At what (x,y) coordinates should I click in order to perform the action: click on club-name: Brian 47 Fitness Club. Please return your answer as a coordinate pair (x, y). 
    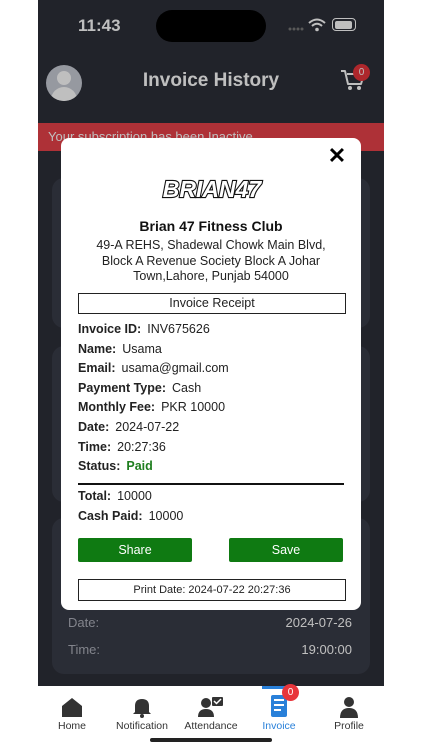
    Looking at the image, I should click on (211, 226).